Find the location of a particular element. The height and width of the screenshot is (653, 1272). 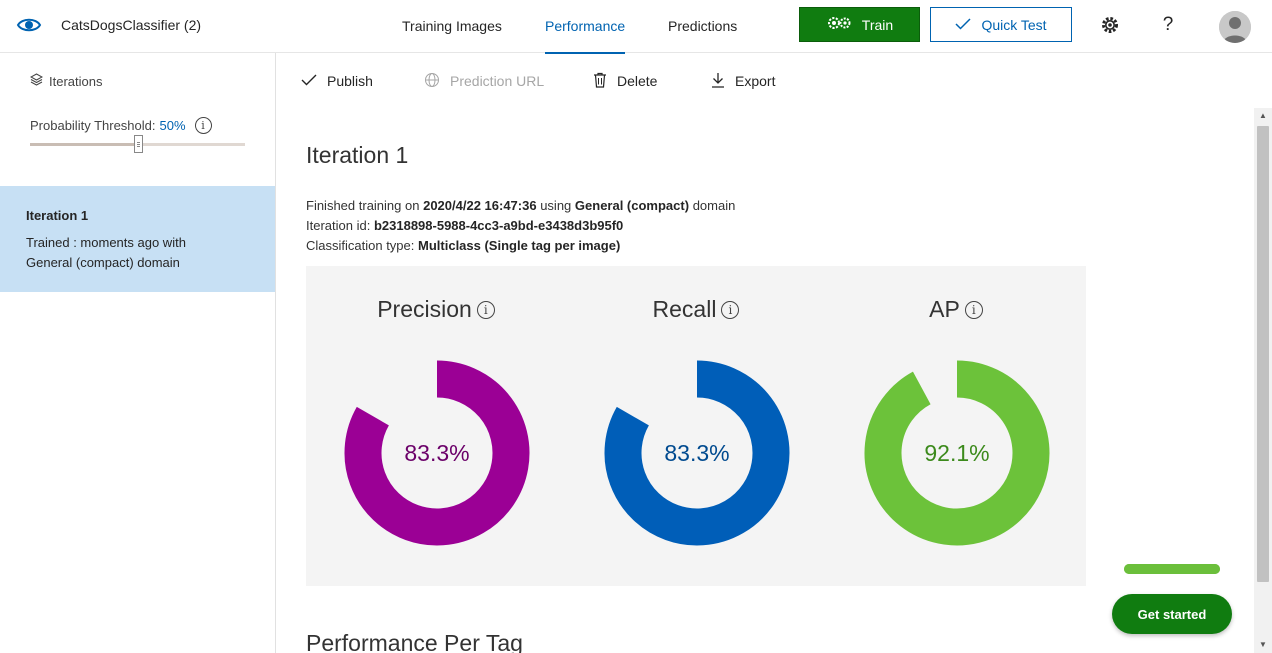

ap-title: AP i is located at coordinates (956, 309).